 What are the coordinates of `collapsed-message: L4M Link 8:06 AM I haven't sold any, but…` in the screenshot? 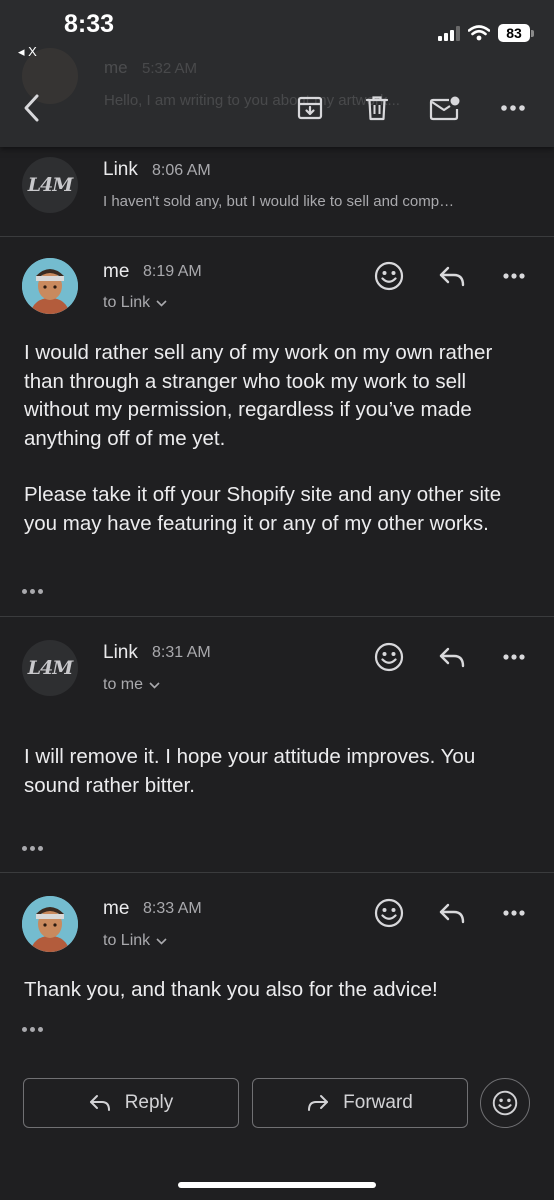 It's located at (277, 192).